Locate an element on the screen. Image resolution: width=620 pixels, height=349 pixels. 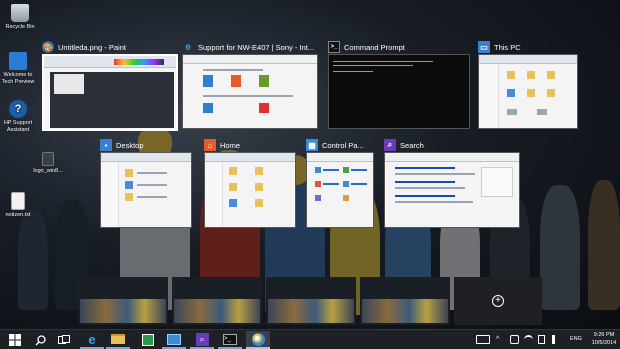
window-title-bar: 🎨 Untitleda.png - Paint is located at coordinates (84, 47).